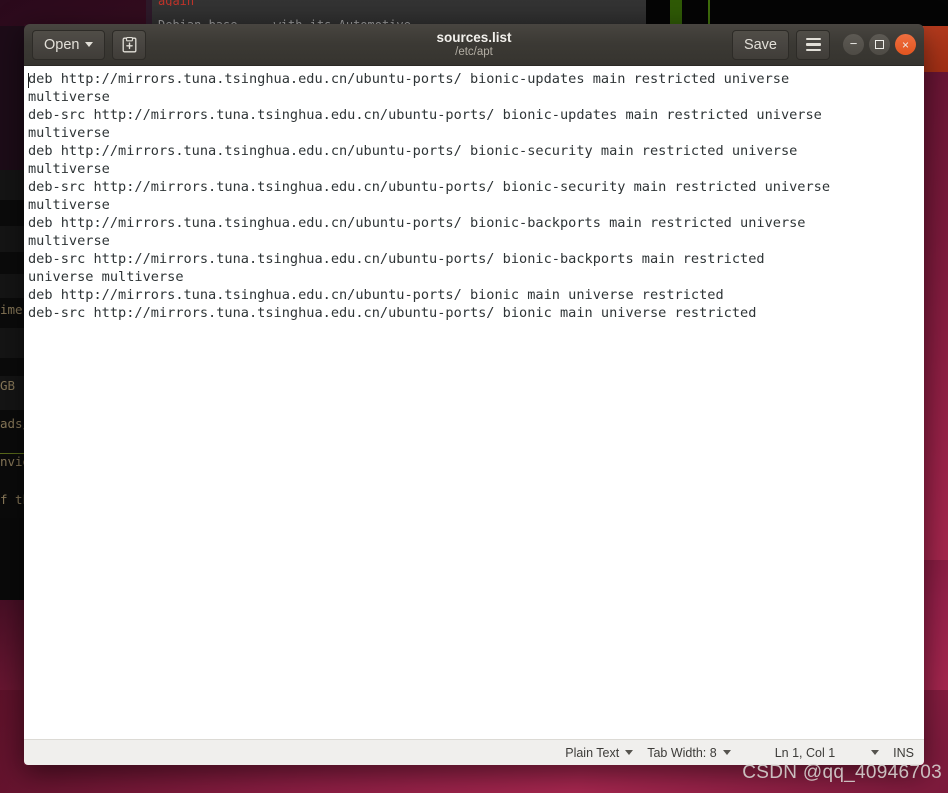 The image size is (948, 793). What do you see at coordinates (903, 752) in the screenshot?
I see `insert-mode-indicator: INS` at bounding box center [903, 752].